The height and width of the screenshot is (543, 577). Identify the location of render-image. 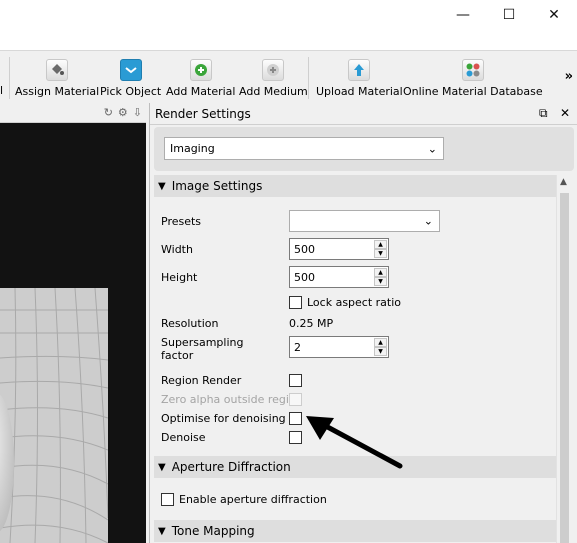
(54, 415).